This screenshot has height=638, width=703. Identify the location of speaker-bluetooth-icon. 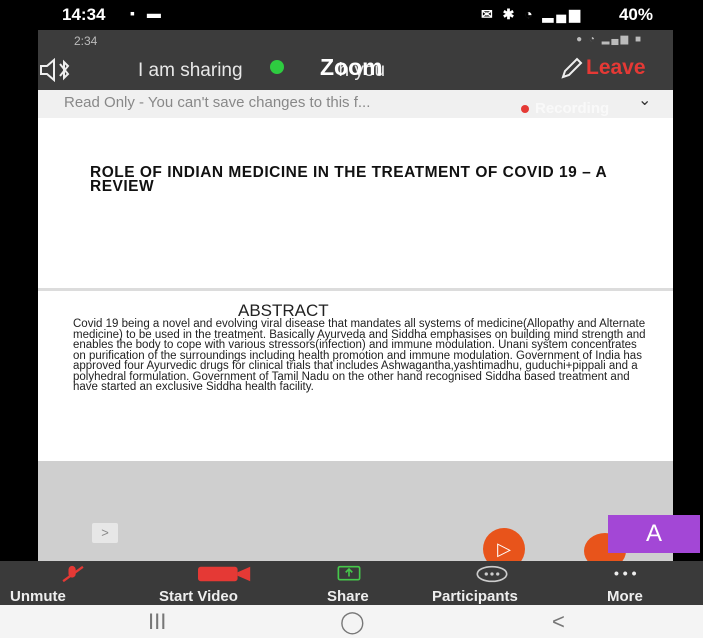
(55, 70).